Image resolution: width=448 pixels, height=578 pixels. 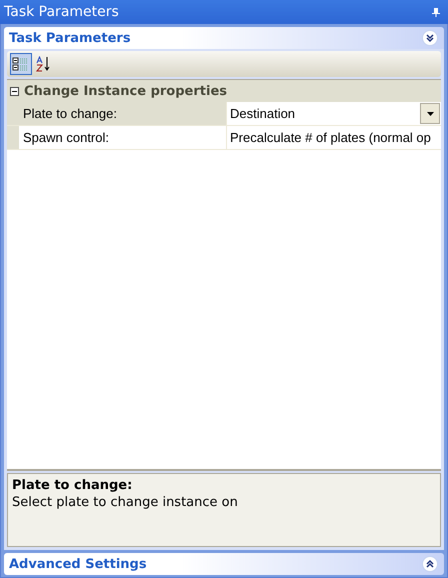 I want to click on category-title: Change Instance properties, so click(x=125, y=91).